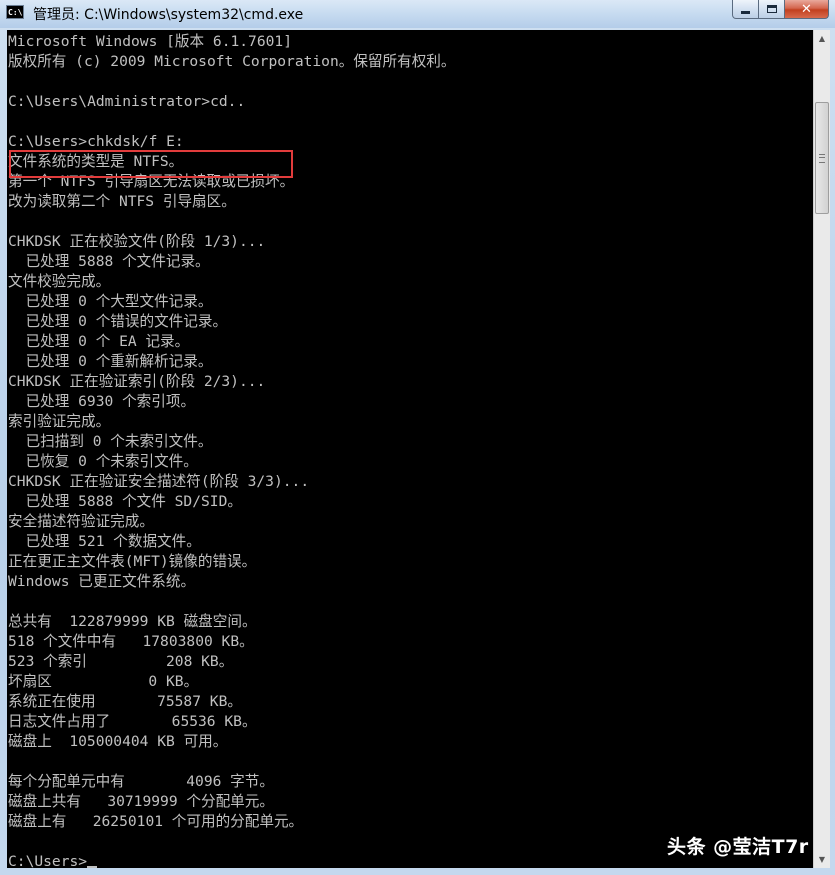  I want to click on console-line: C:\Users>, so click(232, 860).